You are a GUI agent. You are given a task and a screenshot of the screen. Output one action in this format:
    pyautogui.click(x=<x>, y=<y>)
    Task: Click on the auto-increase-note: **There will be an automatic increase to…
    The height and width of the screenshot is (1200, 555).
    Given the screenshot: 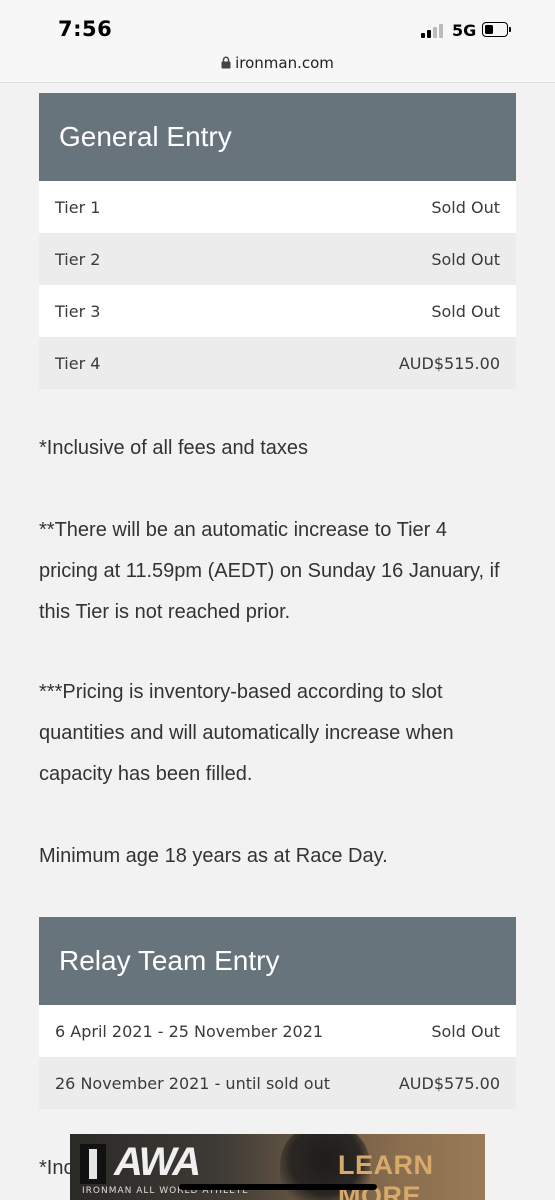 What is the action you would take?
    pyautogui.click(x=269, y=571)
    